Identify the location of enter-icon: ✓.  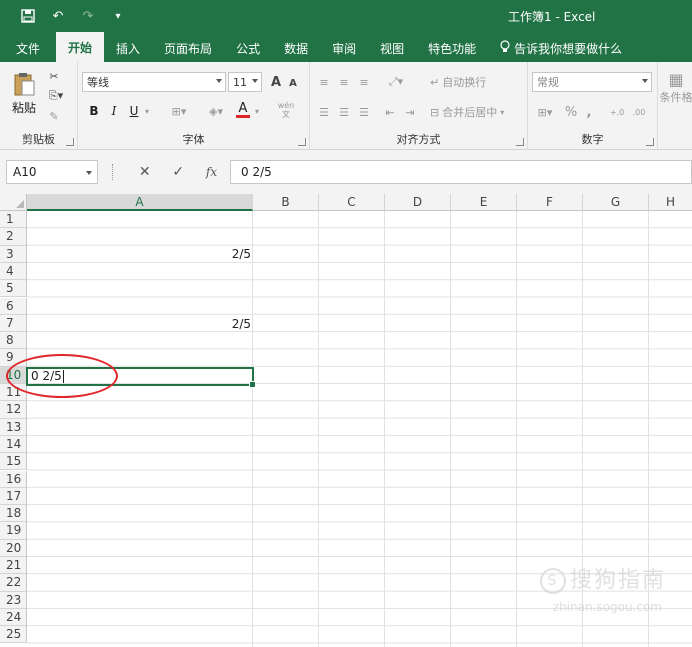
(178, 172).